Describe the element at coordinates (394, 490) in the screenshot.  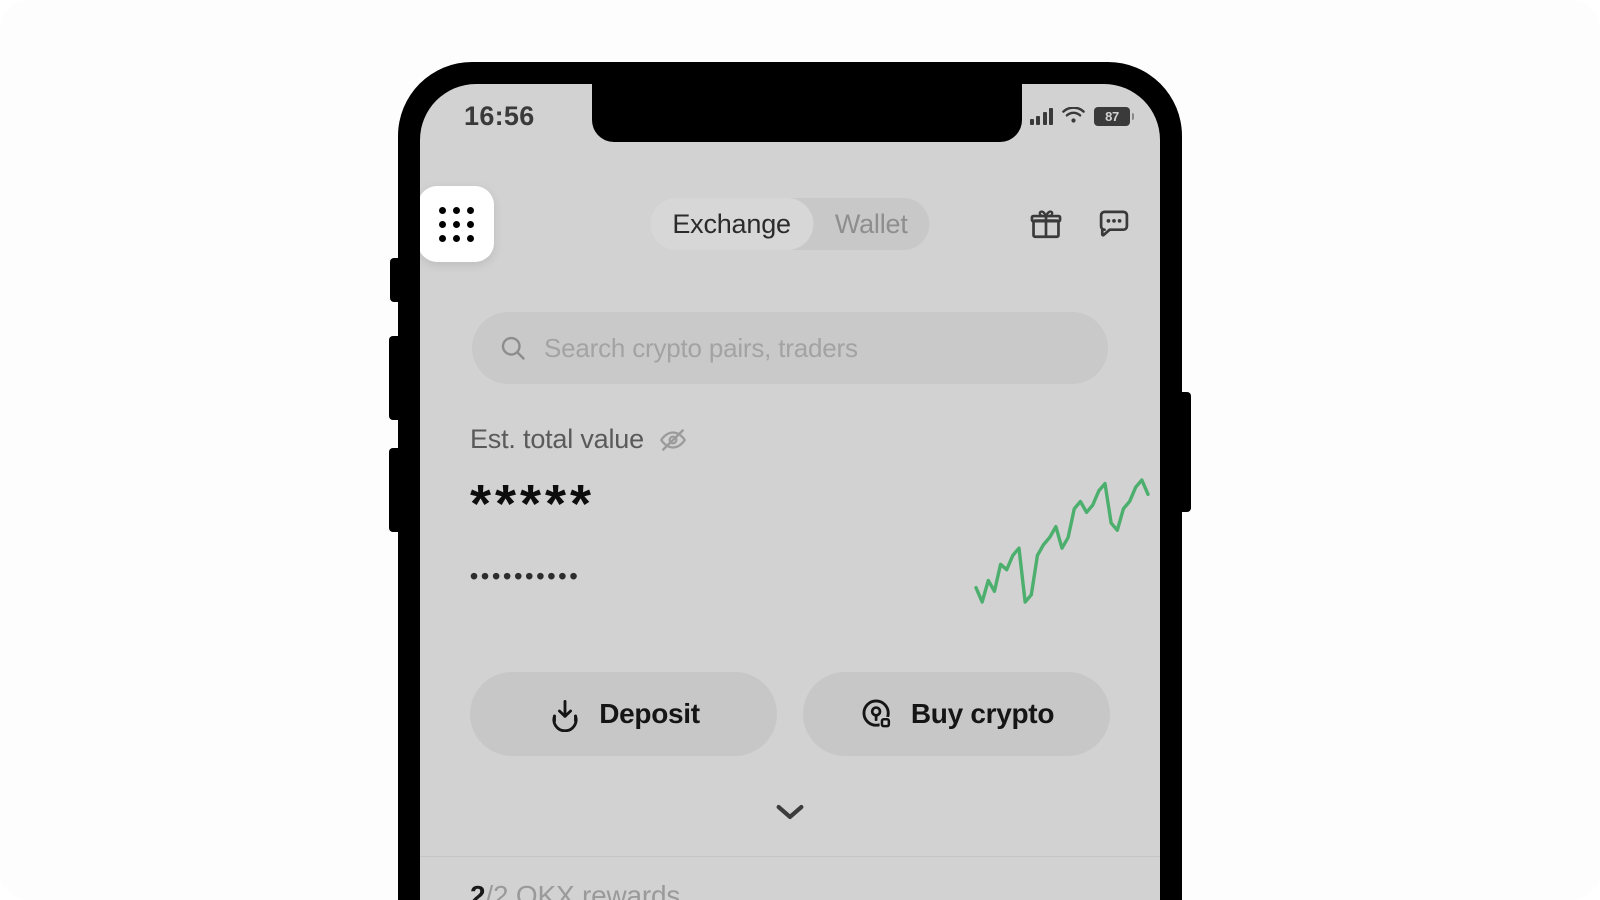
I see `volume-down-button` at that location.